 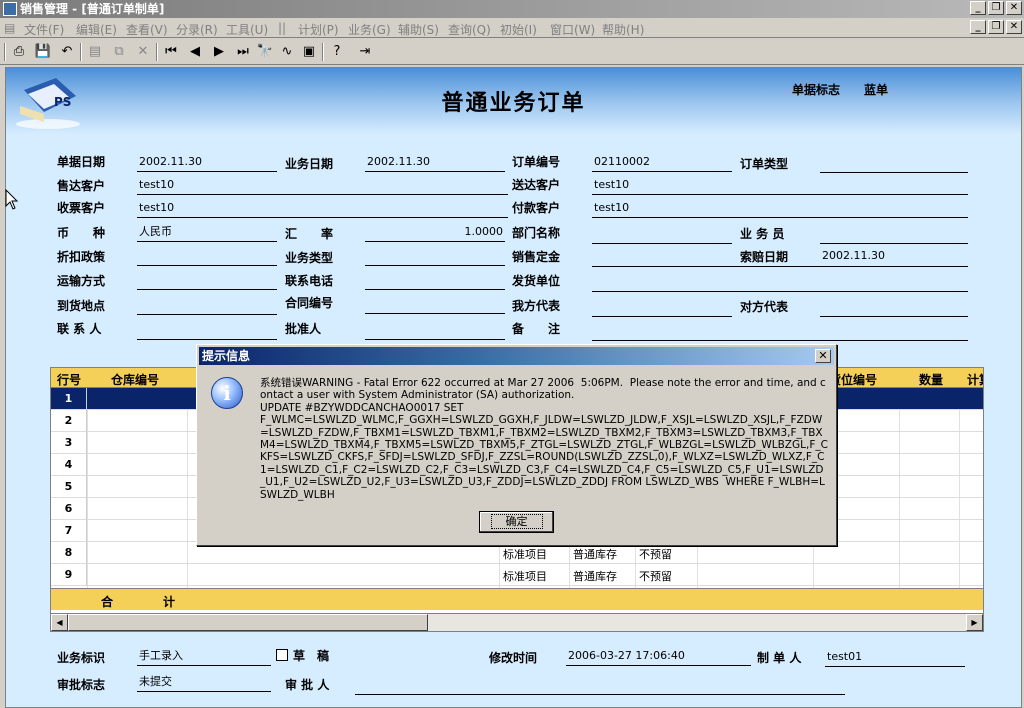 What do you see at coordinates (780, 186) in the screenshot?
I see `ship-to-field: test10` at bounding box center [780, 186].